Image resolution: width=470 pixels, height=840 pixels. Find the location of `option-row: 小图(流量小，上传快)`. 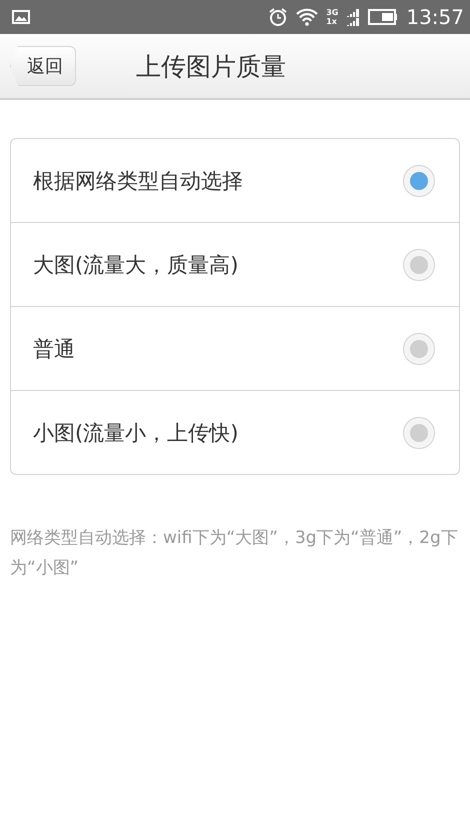

option-row: 小图(流量小，上传快) is located at coordinates (235, 432).